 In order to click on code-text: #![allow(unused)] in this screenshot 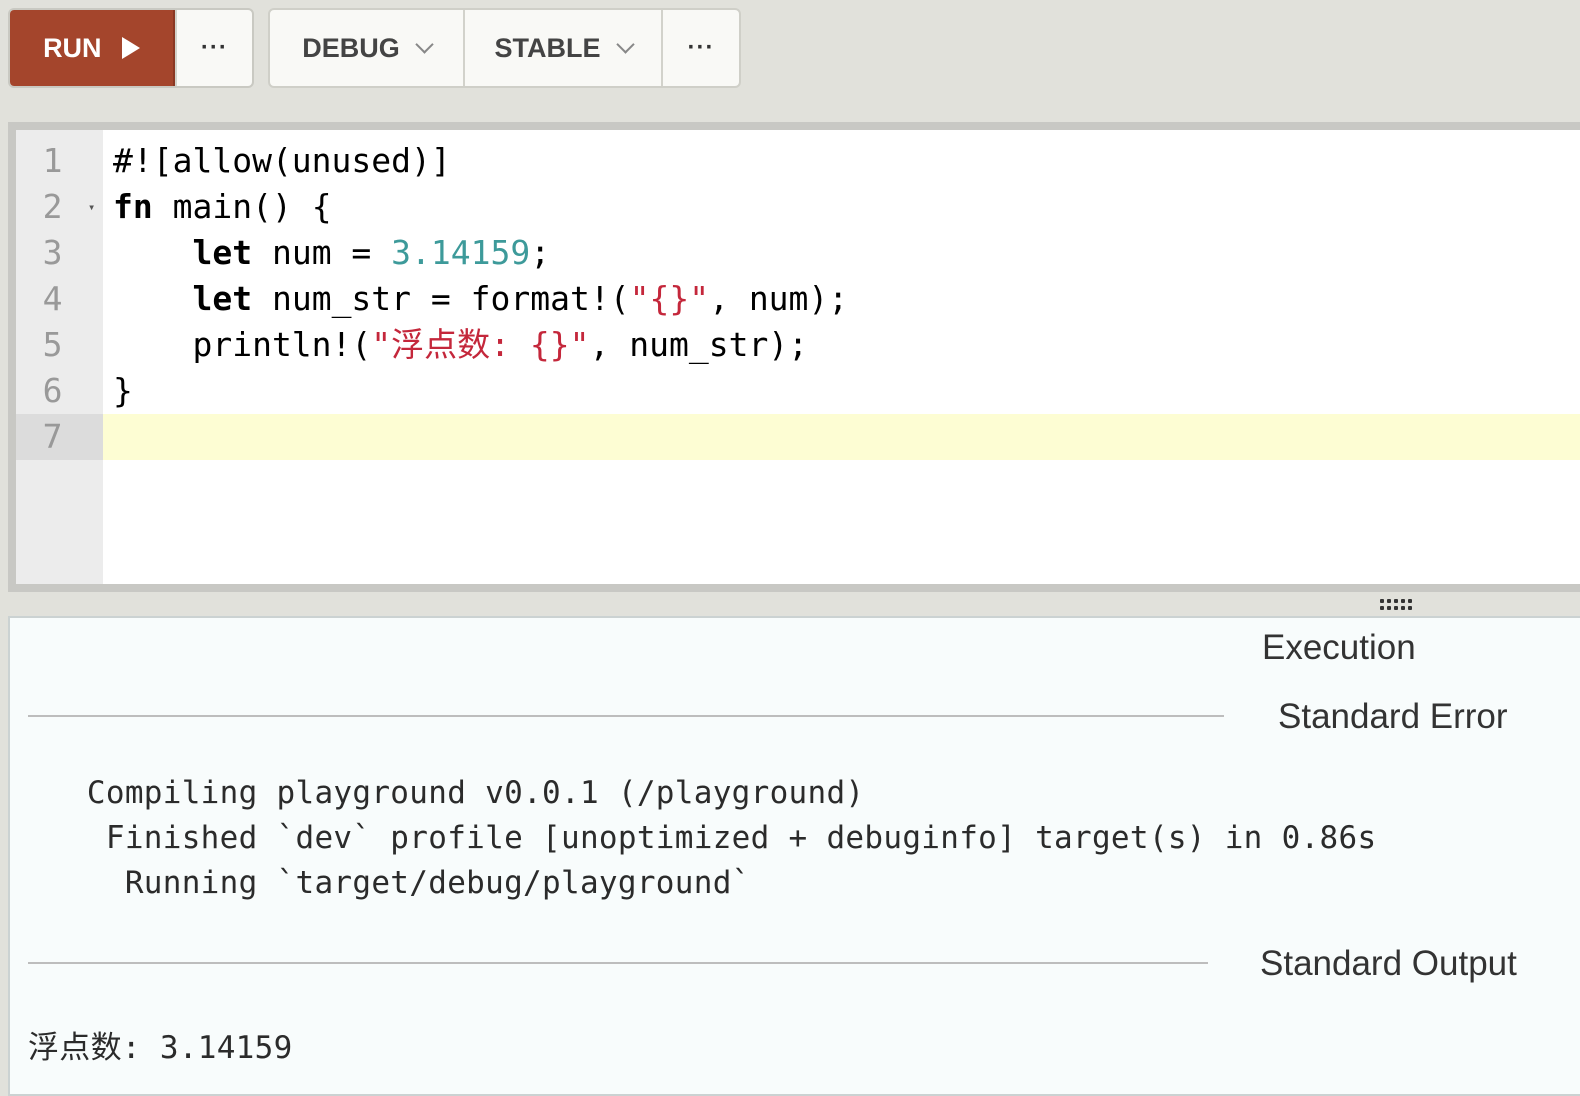, I will do `click(282, 160)`.